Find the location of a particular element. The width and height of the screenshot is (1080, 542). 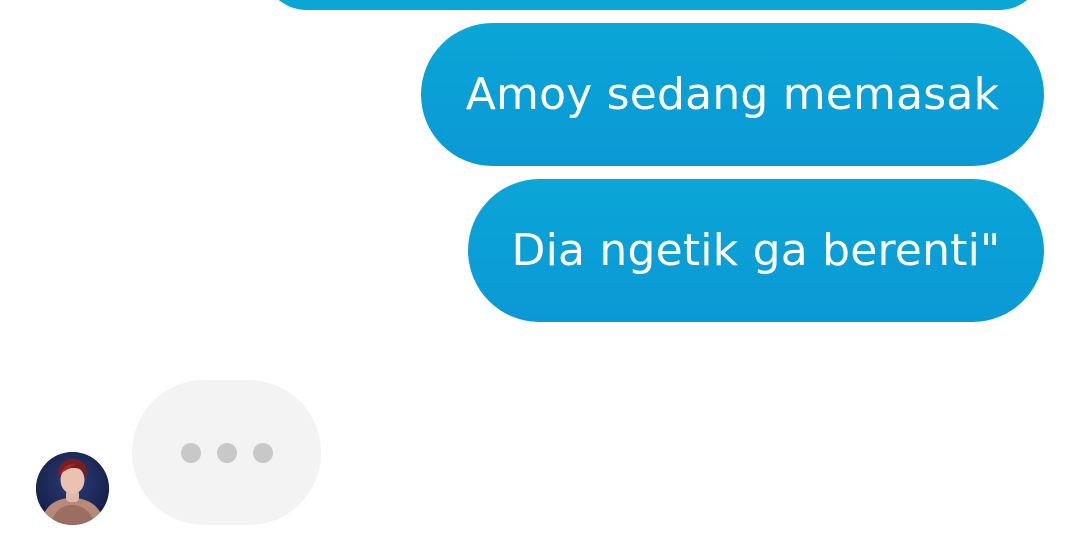

message-text: Dia ngetik ga berenti" is located at coordinates (756, 250).